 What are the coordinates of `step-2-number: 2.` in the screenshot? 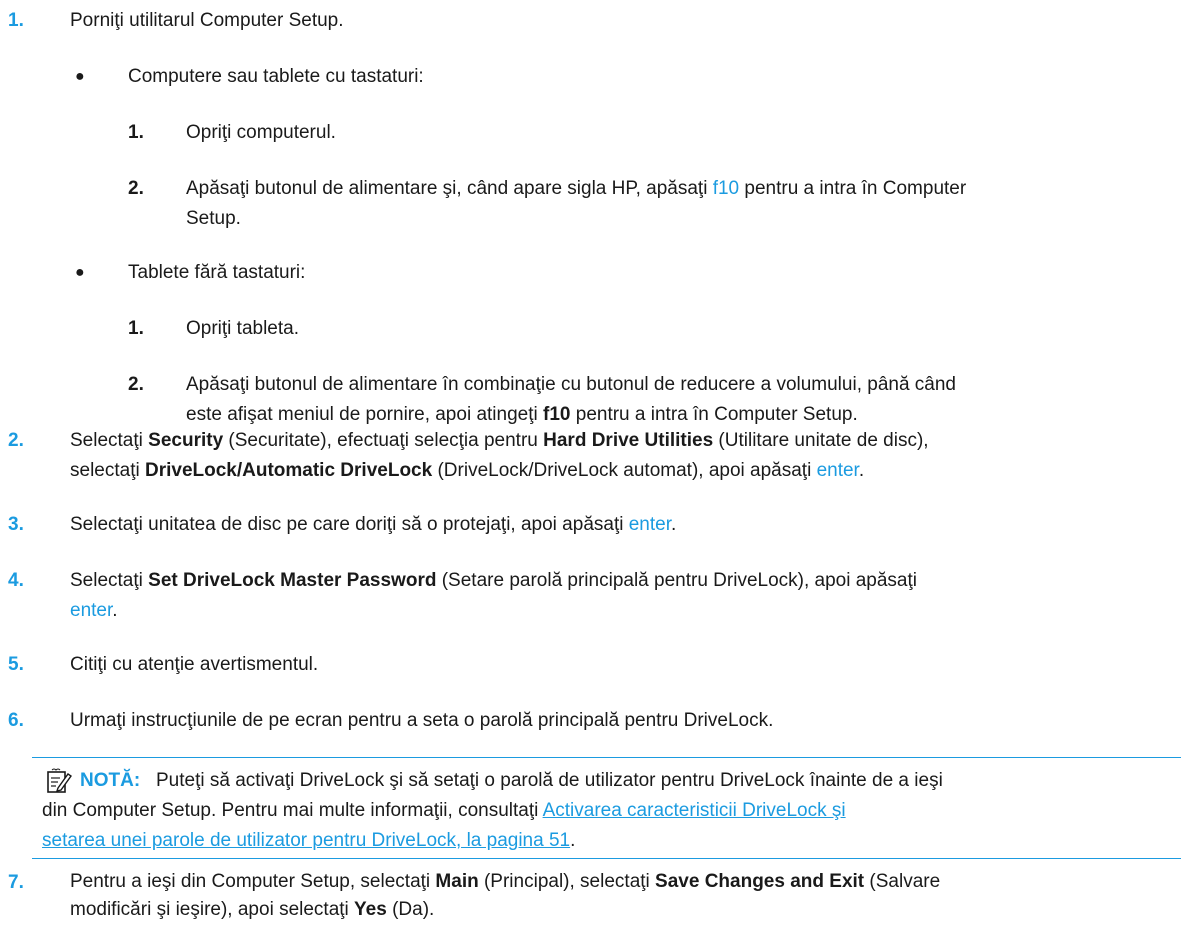 It's located at (16, 440).